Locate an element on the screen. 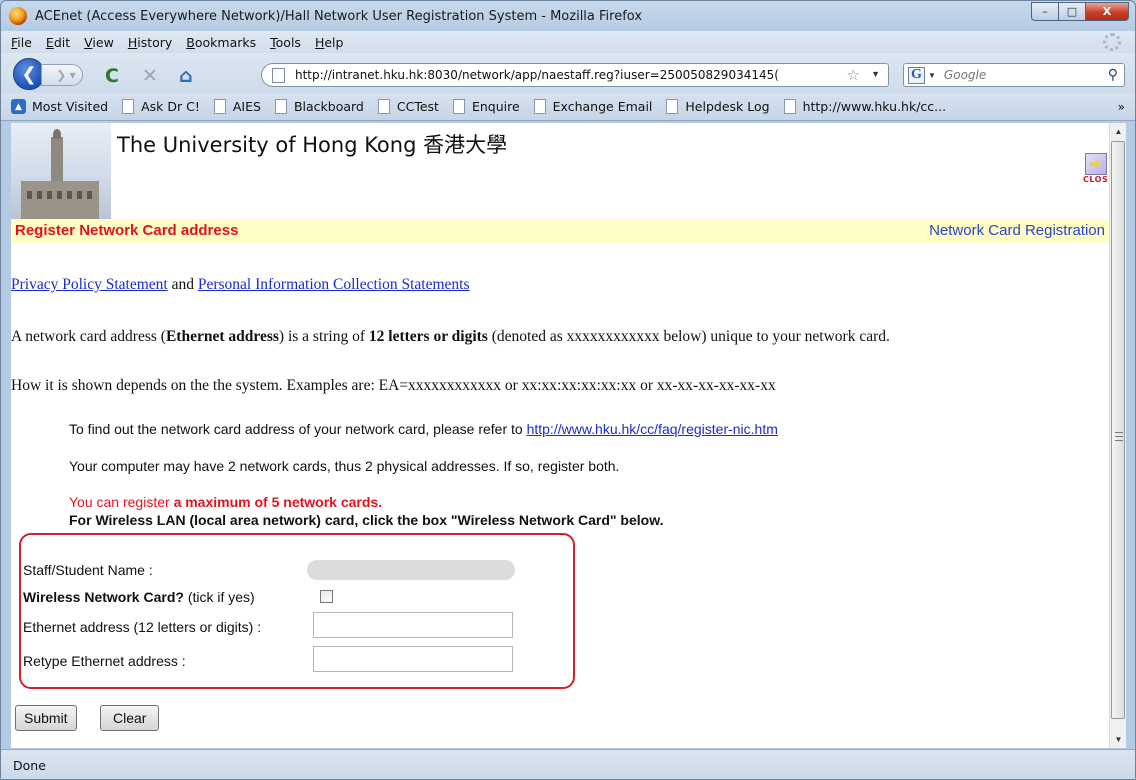 This screenshot has height=780, width=1136. close-window-button: X is located at coordinates (1107, 11).